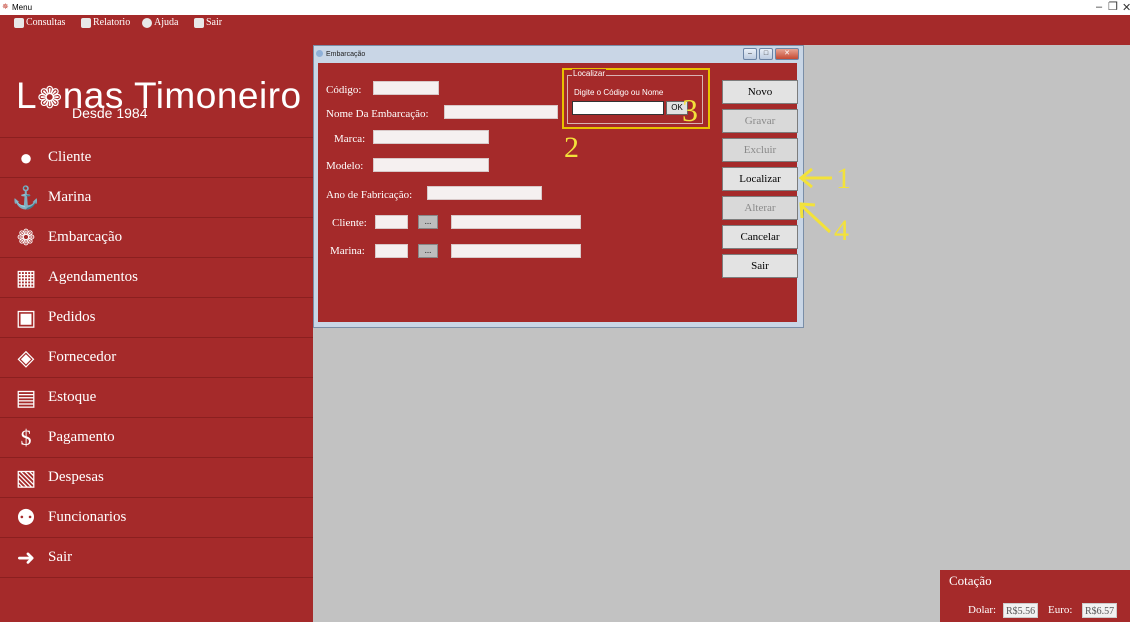  Describe the element at coordinates (156, 517) in the screenshot. I see `sidebar-item-funcionarios: ⚉ Funcionarios` at that location.